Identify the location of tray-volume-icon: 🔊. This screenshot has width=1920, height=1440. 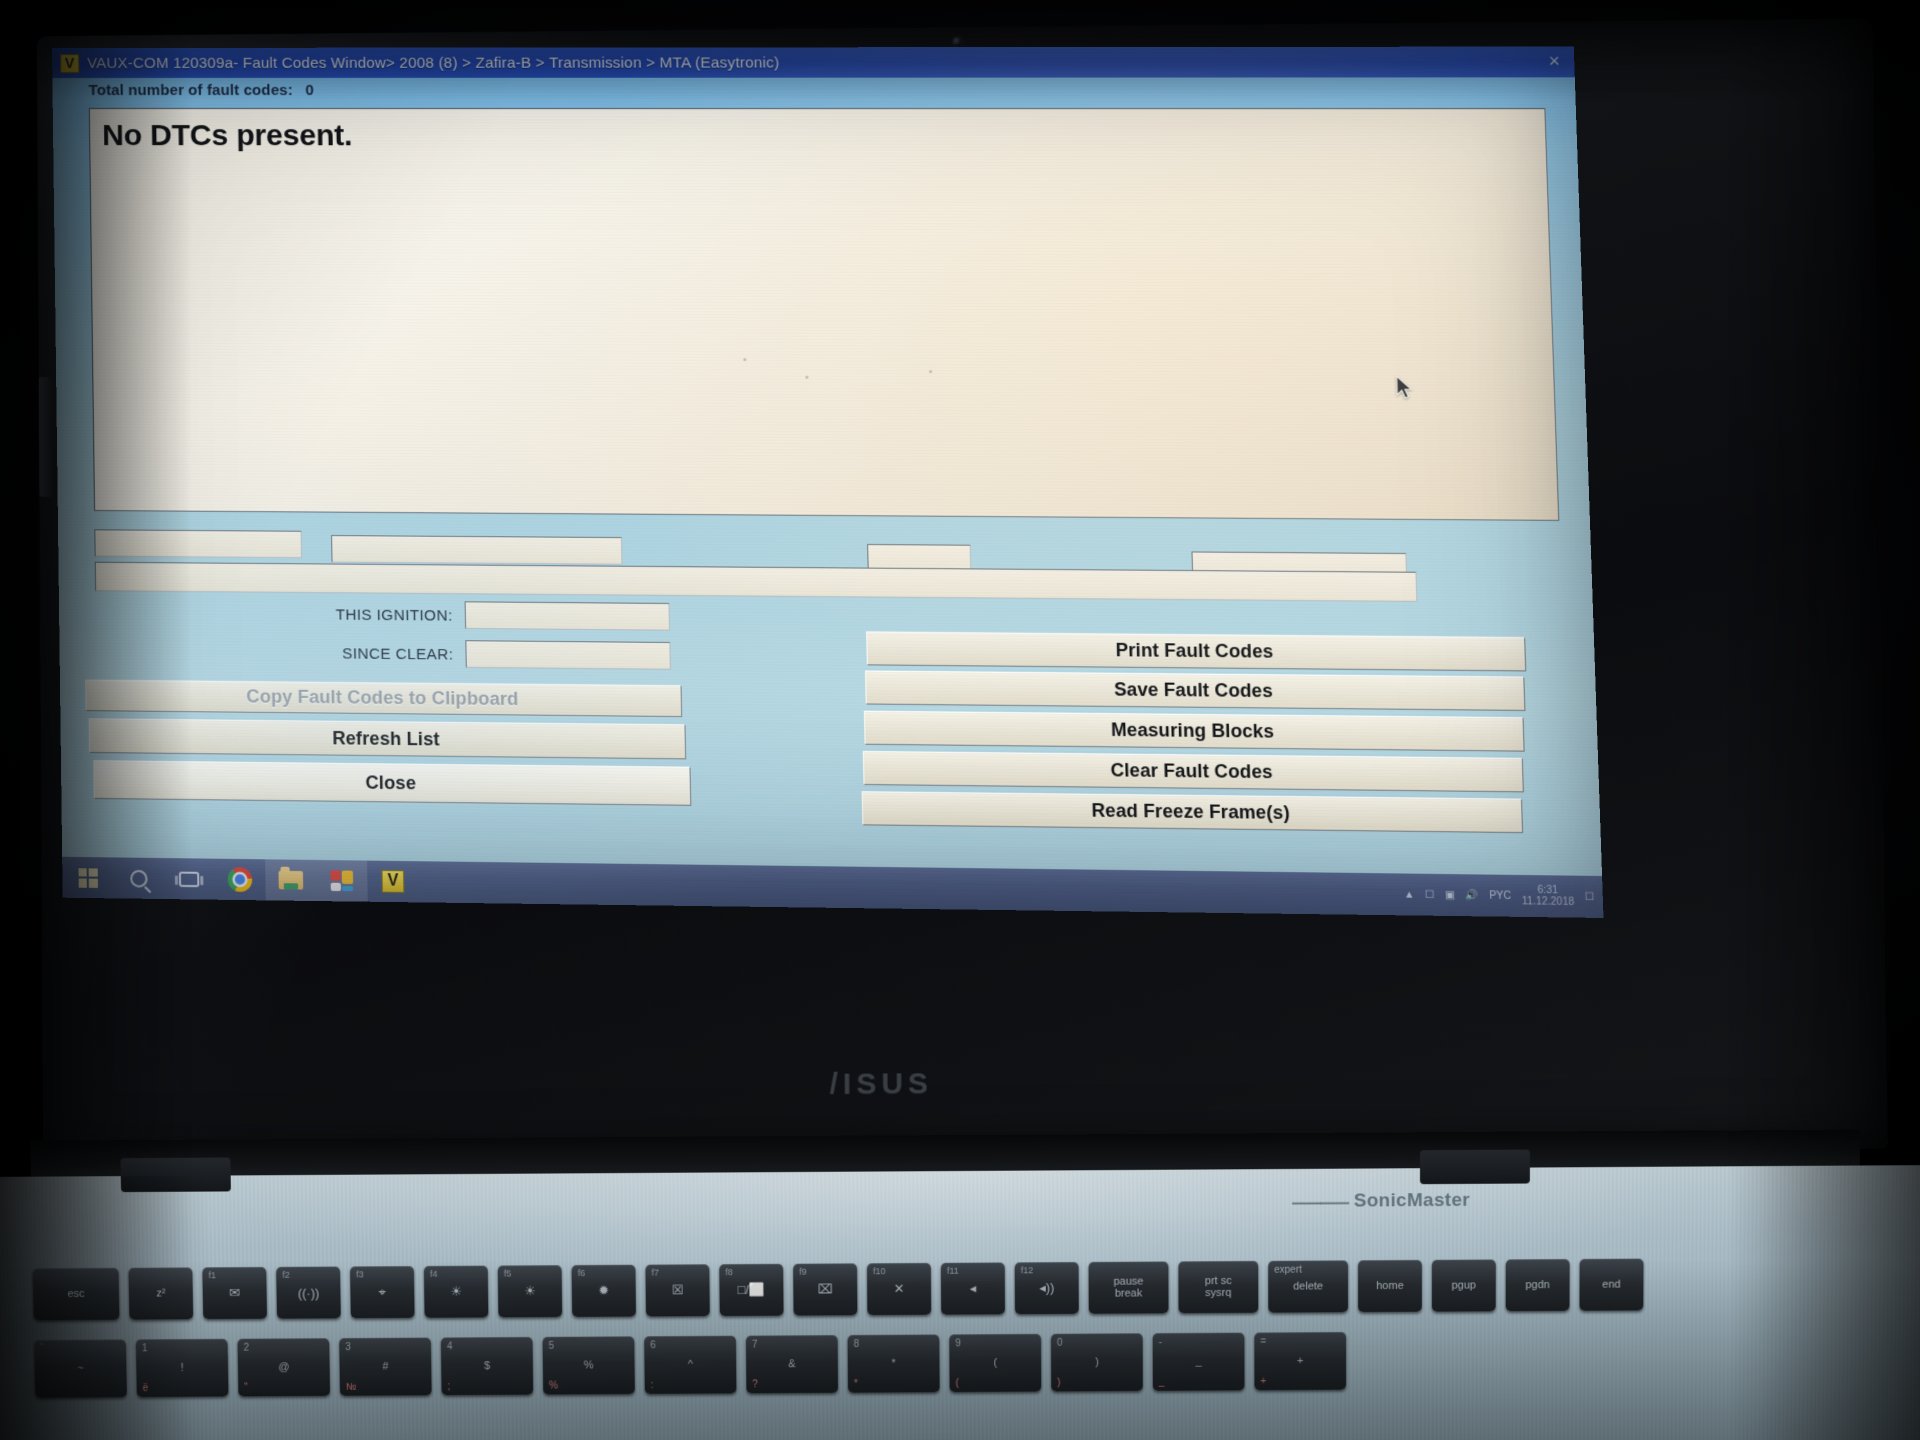
(1472, 895).